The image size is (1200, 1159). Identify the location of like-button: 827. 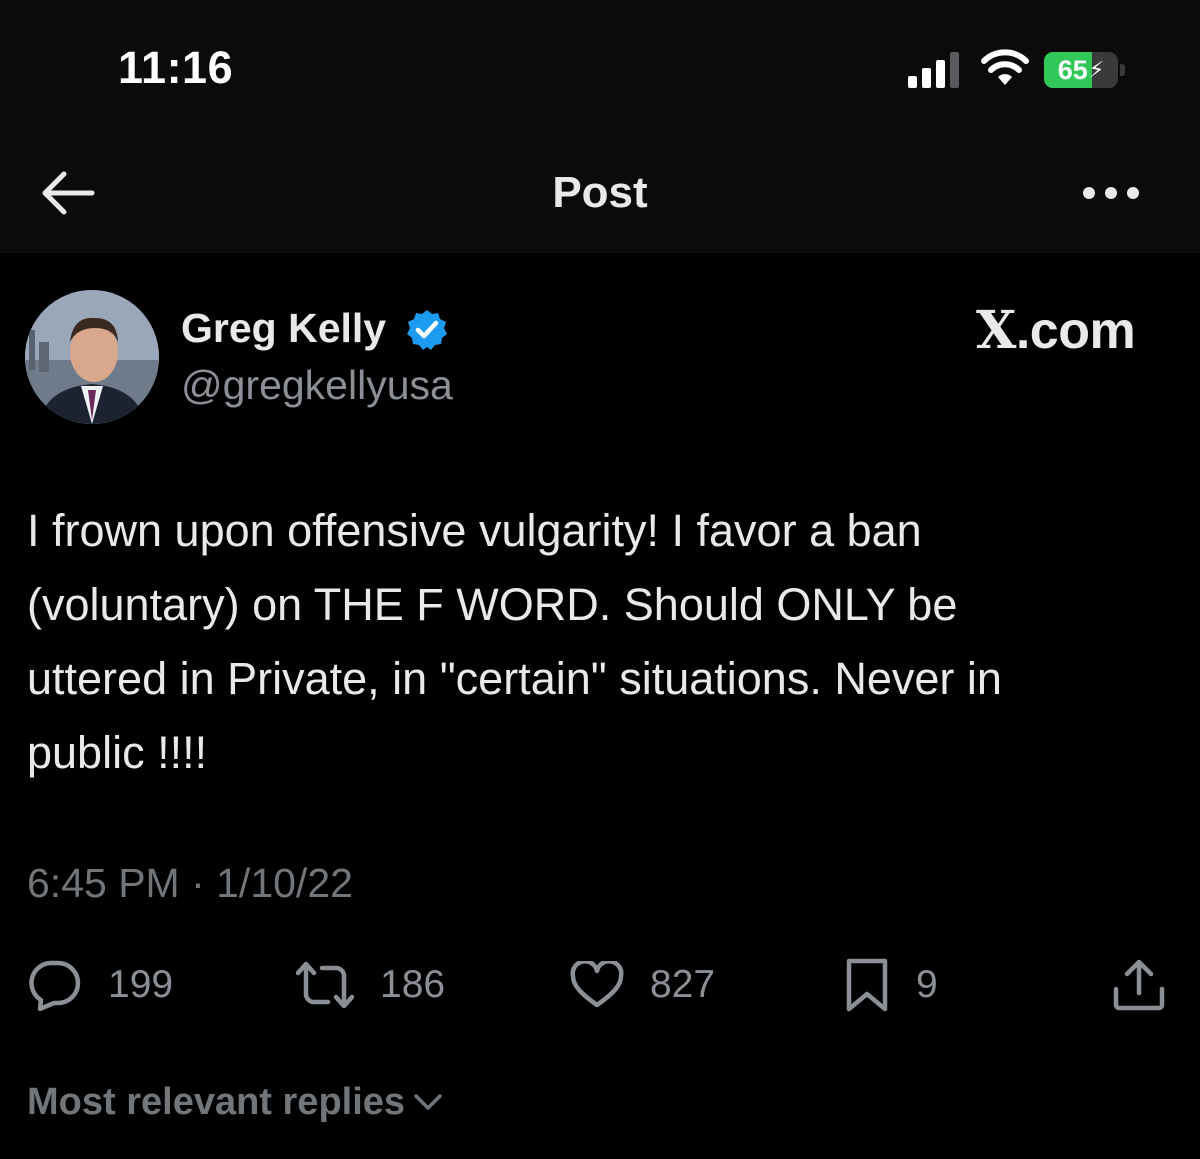
(642, 985).